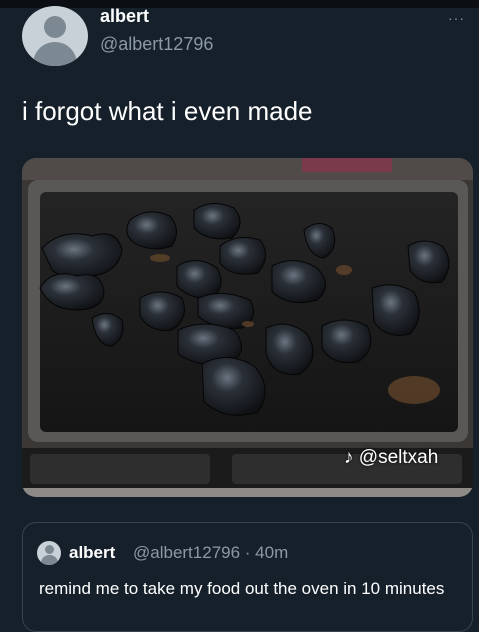  What do you see at coordinates (124, 16) in the screenshot?
I see `author-name: albert` at bounding box center [124, 16].